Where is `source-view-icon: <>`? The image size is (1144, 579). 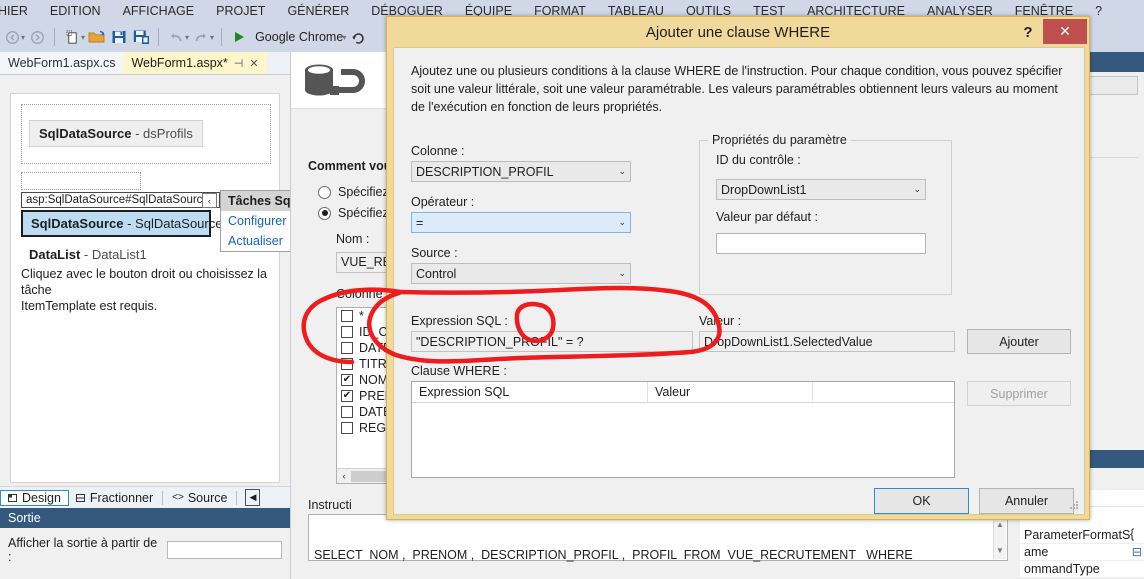 source-view-icon: <> is located at coordinates (178, 497).